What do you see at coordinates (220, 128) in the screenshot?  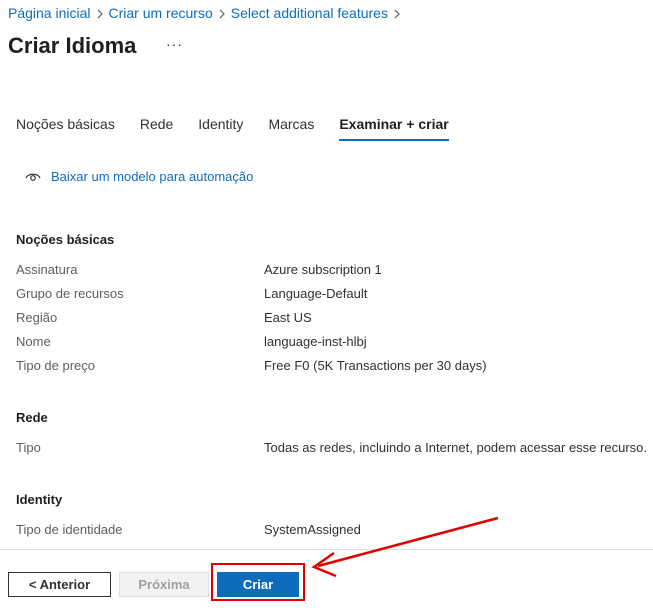 I see `tab-identity: Identity` at bounding box center [220, 128].